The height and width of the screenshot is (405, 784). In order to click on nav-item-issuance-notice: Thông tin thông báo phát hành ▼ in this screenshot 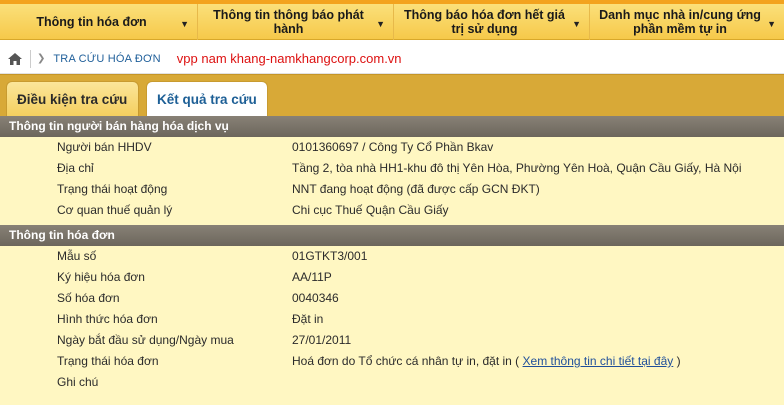, I will do `click(296, 22)`.